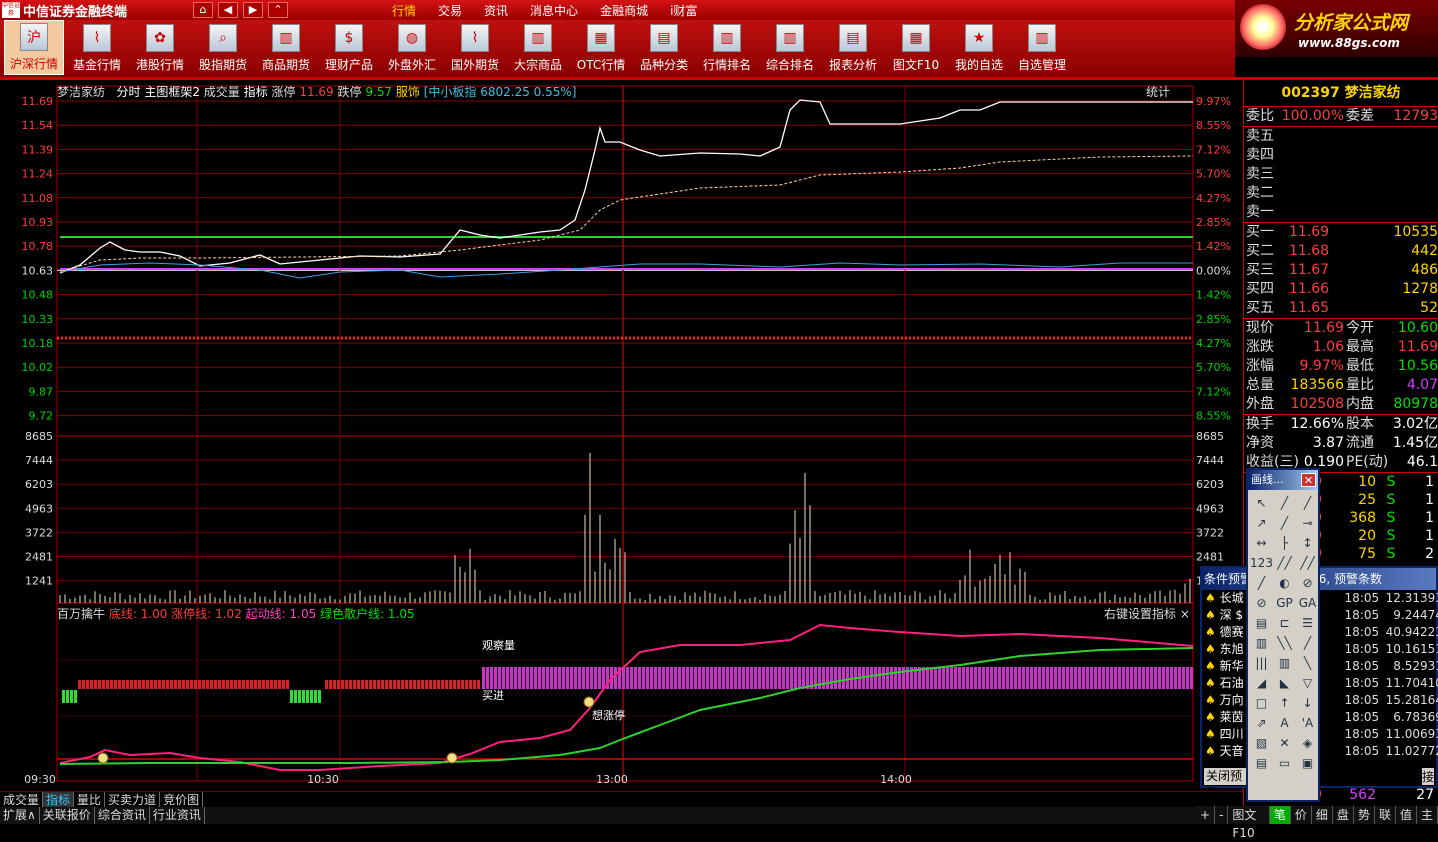  Describe the element at coordinates (1284, 663) in the screenshot. I see `draw-tool-25: ▥` at that location.